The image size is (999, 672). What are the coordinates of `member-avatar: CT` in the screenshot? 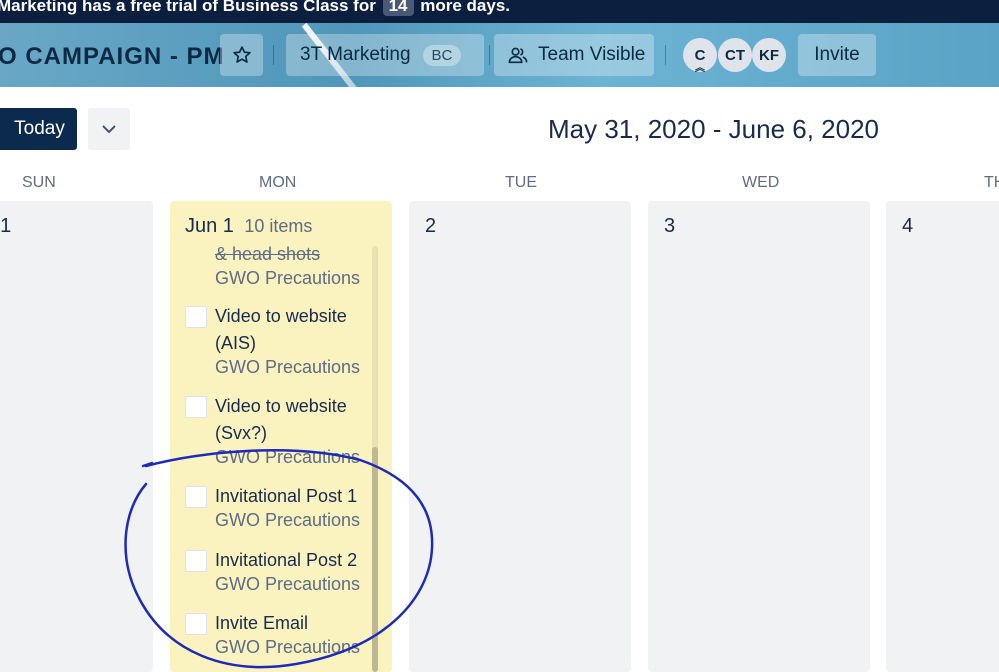 It's located at (735, 55).